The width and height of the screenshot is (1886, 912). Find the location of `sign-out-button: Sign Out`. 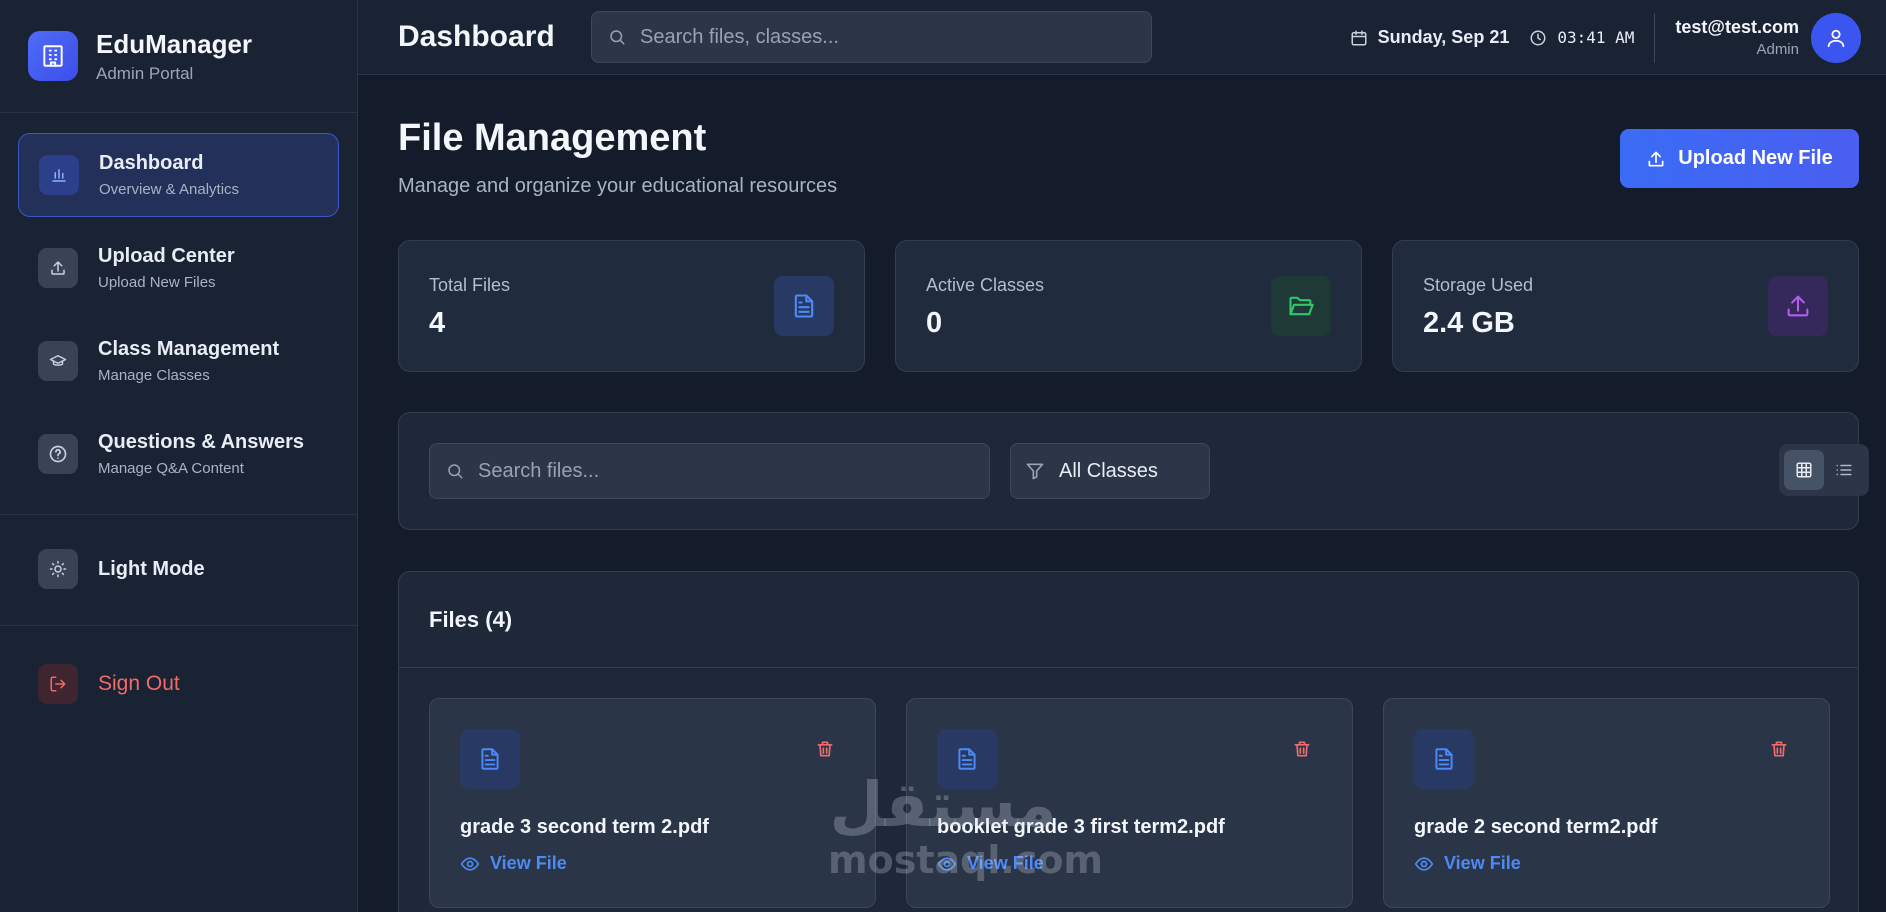

sign-out-button: Sign Out is located at coordinates (178, 684).